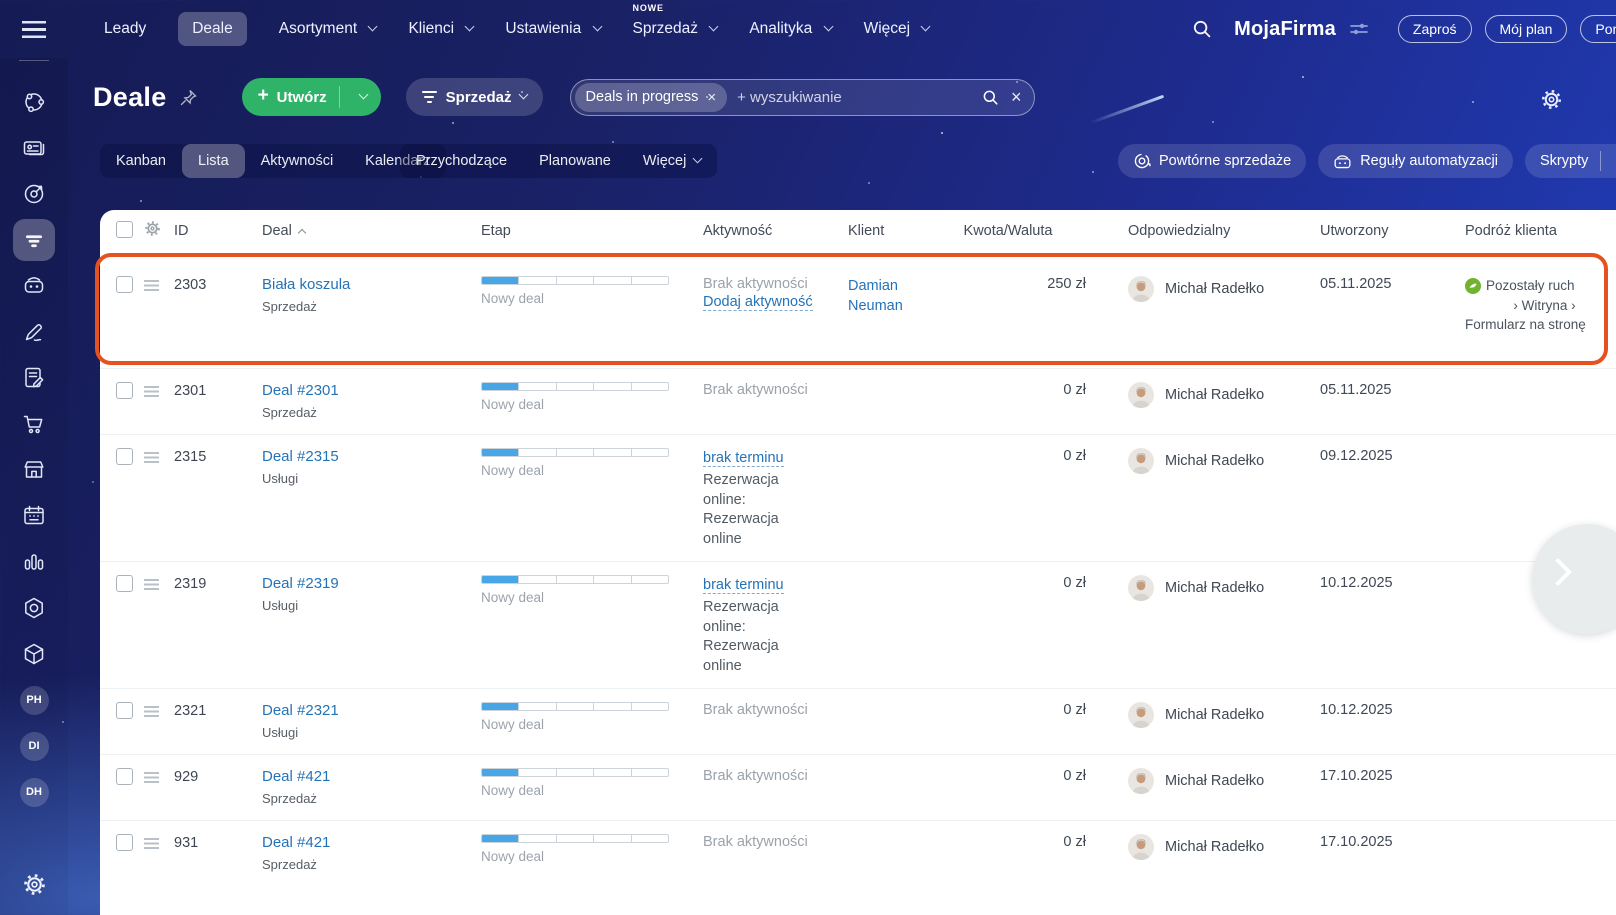 The width and height of the screenshot is (1616, 915). I want to click on search-input, so click(860, 97).